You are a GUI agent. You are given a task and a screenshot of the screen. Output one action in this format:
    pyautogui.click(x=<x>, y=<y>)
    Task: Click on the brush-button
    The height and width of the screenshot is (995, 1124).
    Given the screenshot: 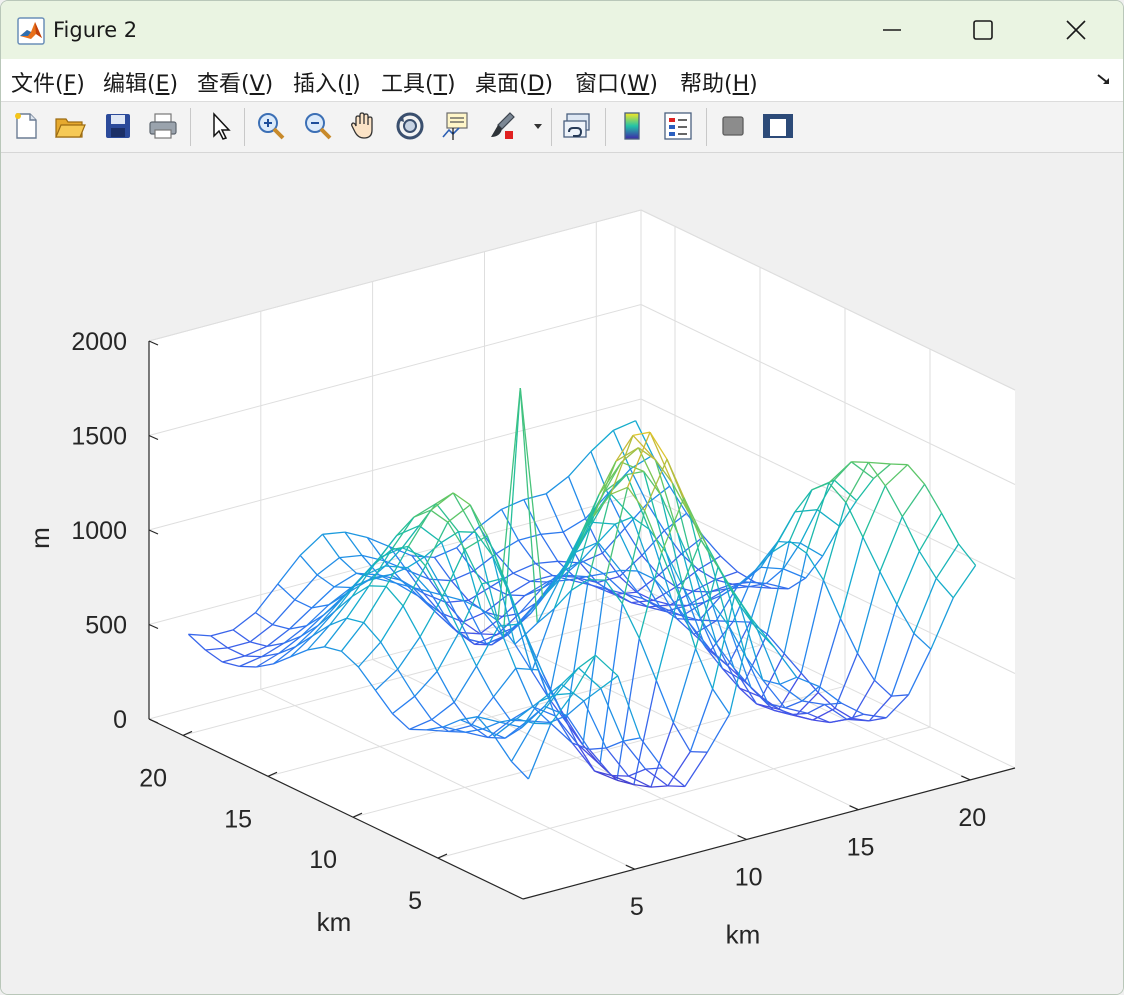 What is the action you would take?
    pyautogui.click(x=502, y=126)
    